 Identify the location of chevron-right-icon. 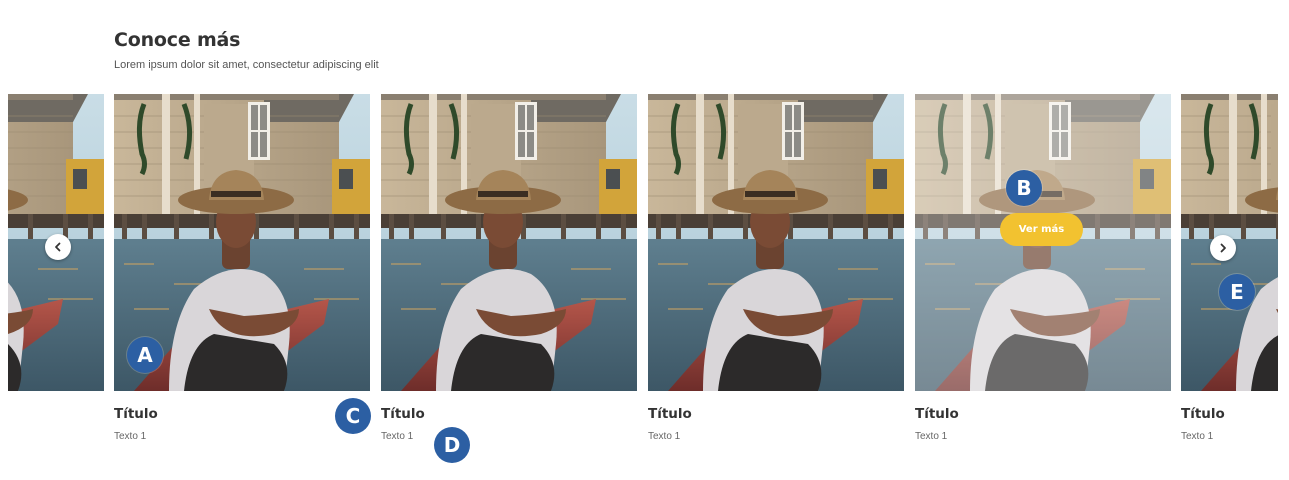
(1223, 248).